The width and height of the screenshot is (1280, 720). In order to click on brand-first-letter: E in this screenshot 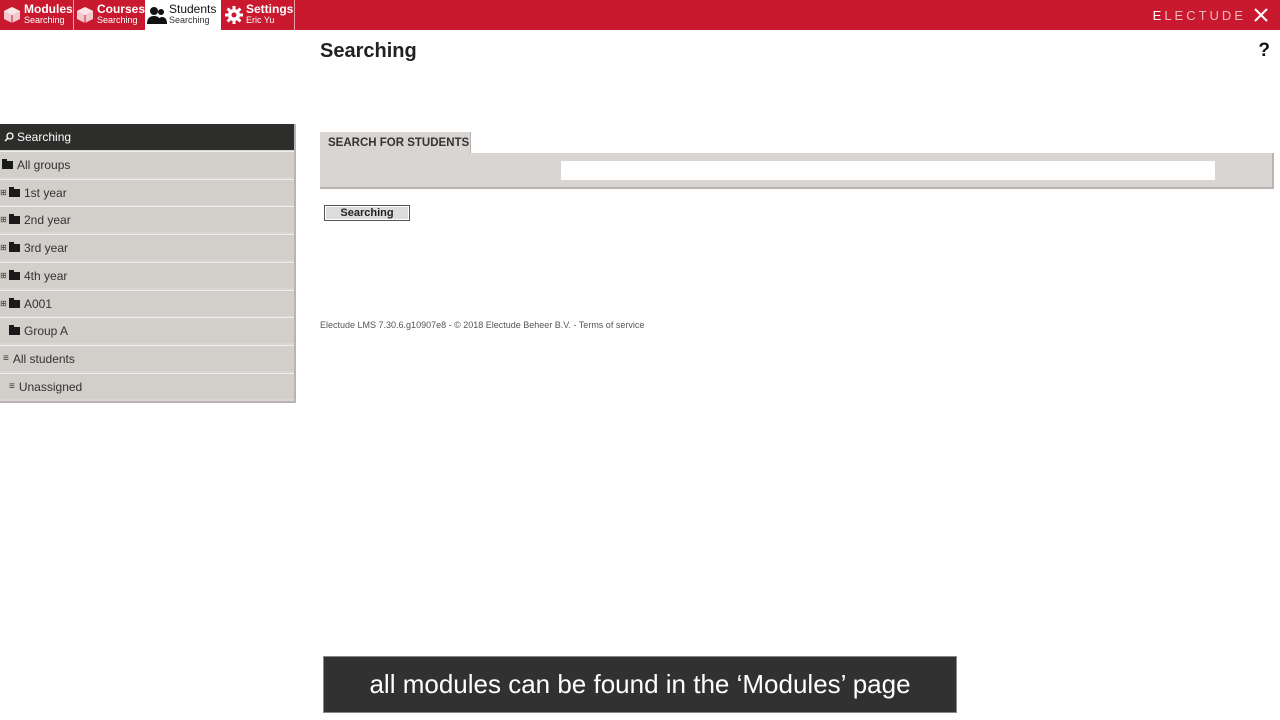, I will do `click(1158, 15)`.